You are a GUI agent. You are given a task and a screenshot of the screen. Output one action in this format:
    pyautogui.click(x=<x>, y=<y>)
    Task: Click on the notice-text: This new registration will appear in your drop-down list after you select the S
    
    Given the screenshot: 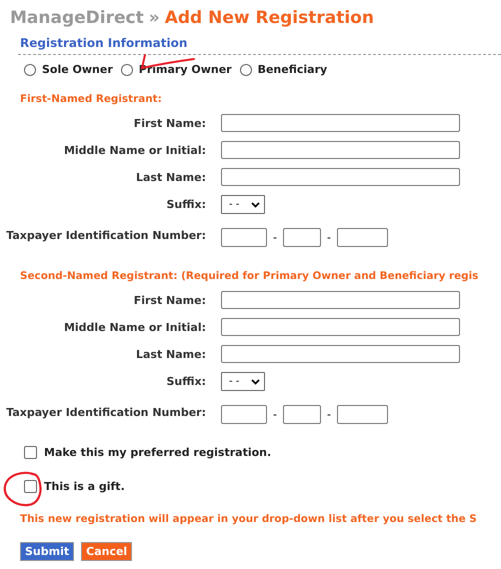 What is the action you would take?
    pyautogui.click(x=248, y=519)
    